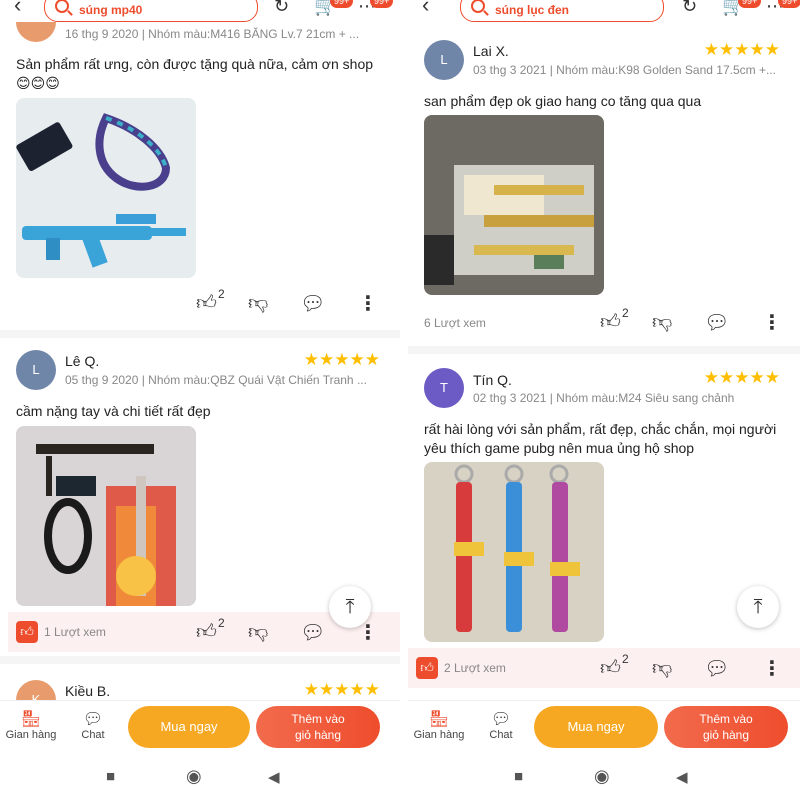 The height and width of the screenshot is (800, 800). Describe the element at coordinates (491, 51) in the screenshot. I see `reviewer-name: Lai X.` at that location.